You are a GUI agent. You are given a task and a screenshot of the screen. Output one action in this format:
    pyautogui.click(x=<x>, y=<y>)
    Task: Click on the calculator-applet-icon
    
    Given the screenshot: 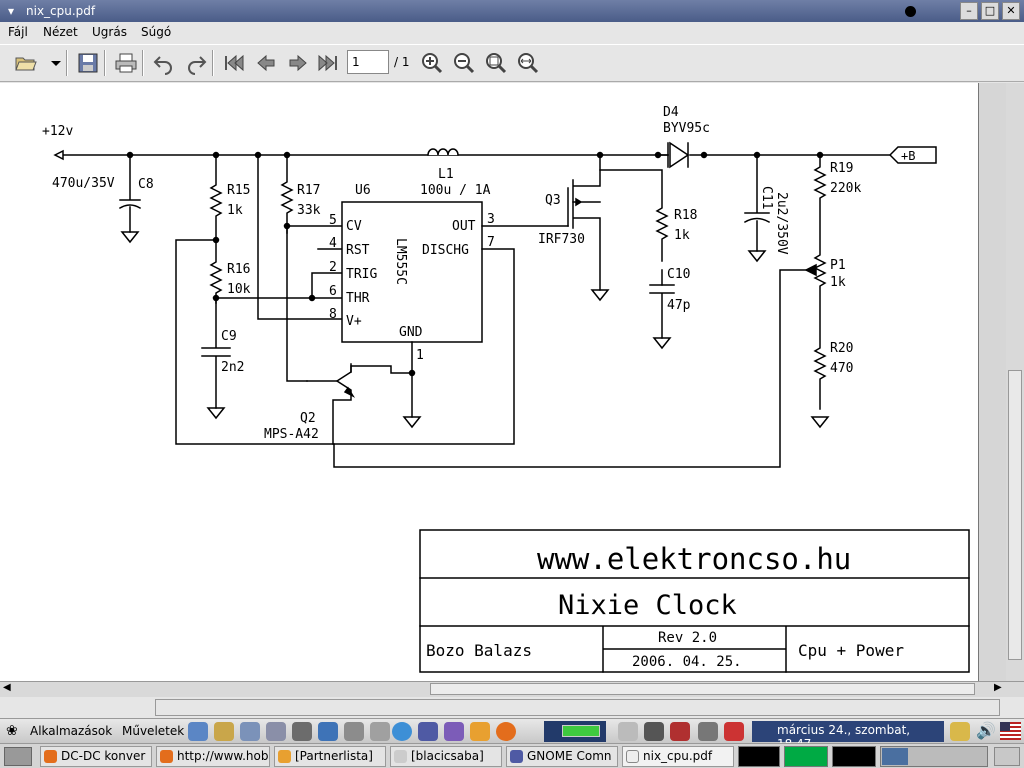 What is the action you would take?
    pyautogui.click(x=708, y=731)
    